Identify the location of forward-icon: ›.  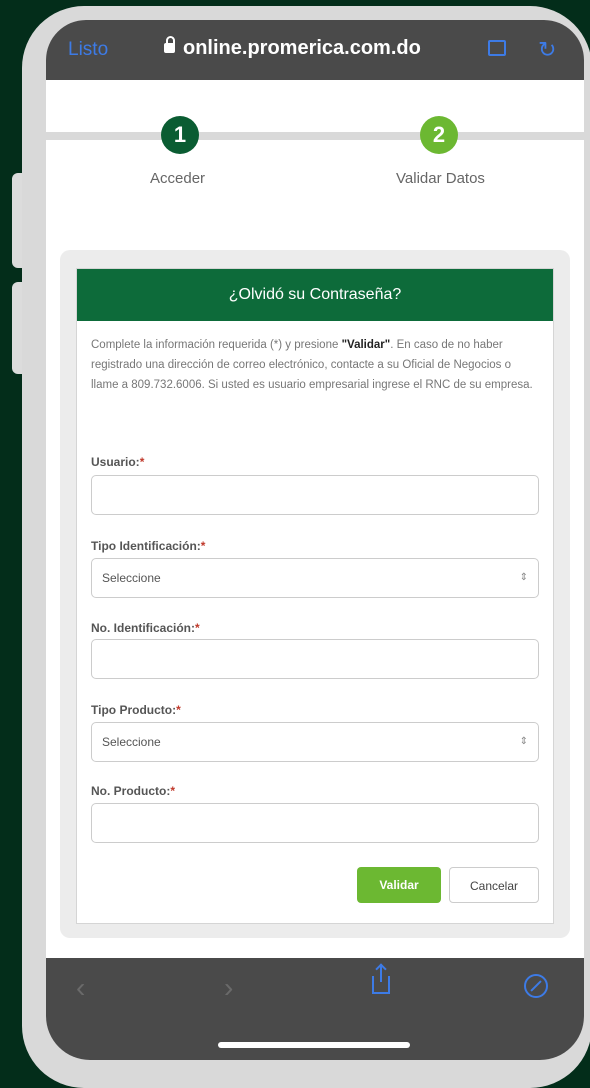
(228, 988).